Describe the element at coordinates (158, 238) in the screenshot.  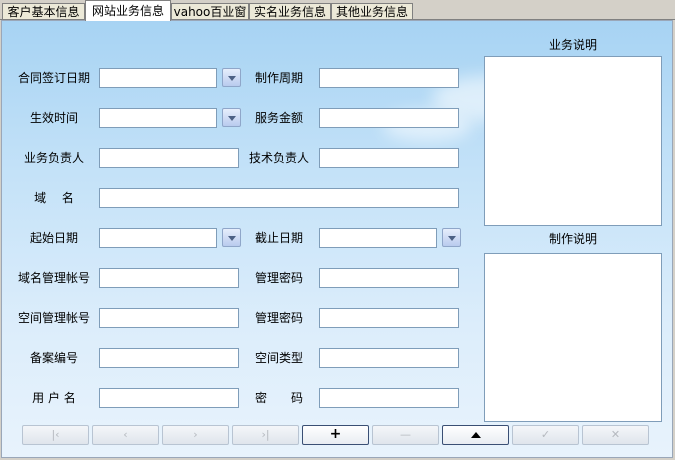
I see `start-date-field` at that location.